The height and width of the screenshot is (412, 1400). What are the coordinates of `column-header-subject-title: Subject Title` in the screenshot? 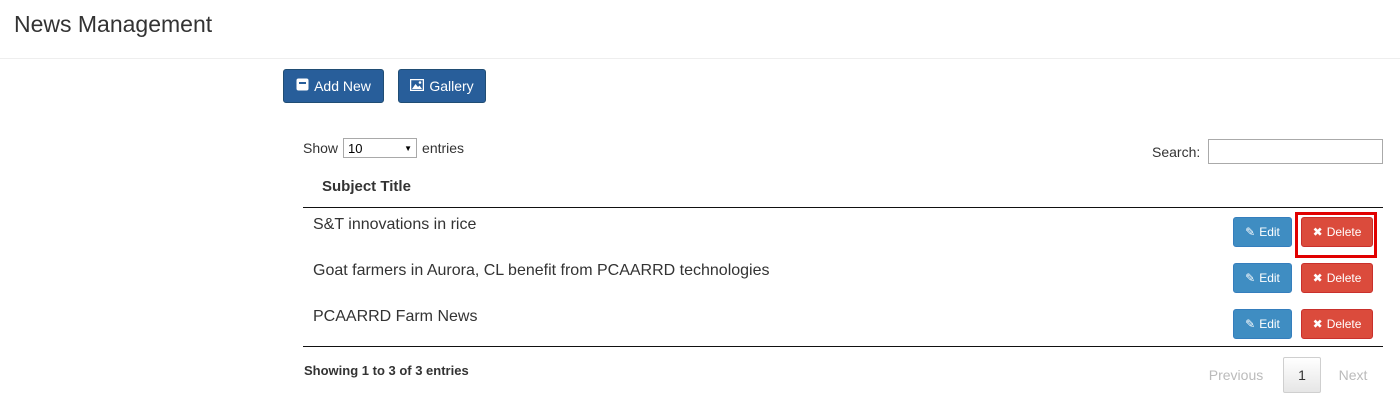 It's located at (366, 186).